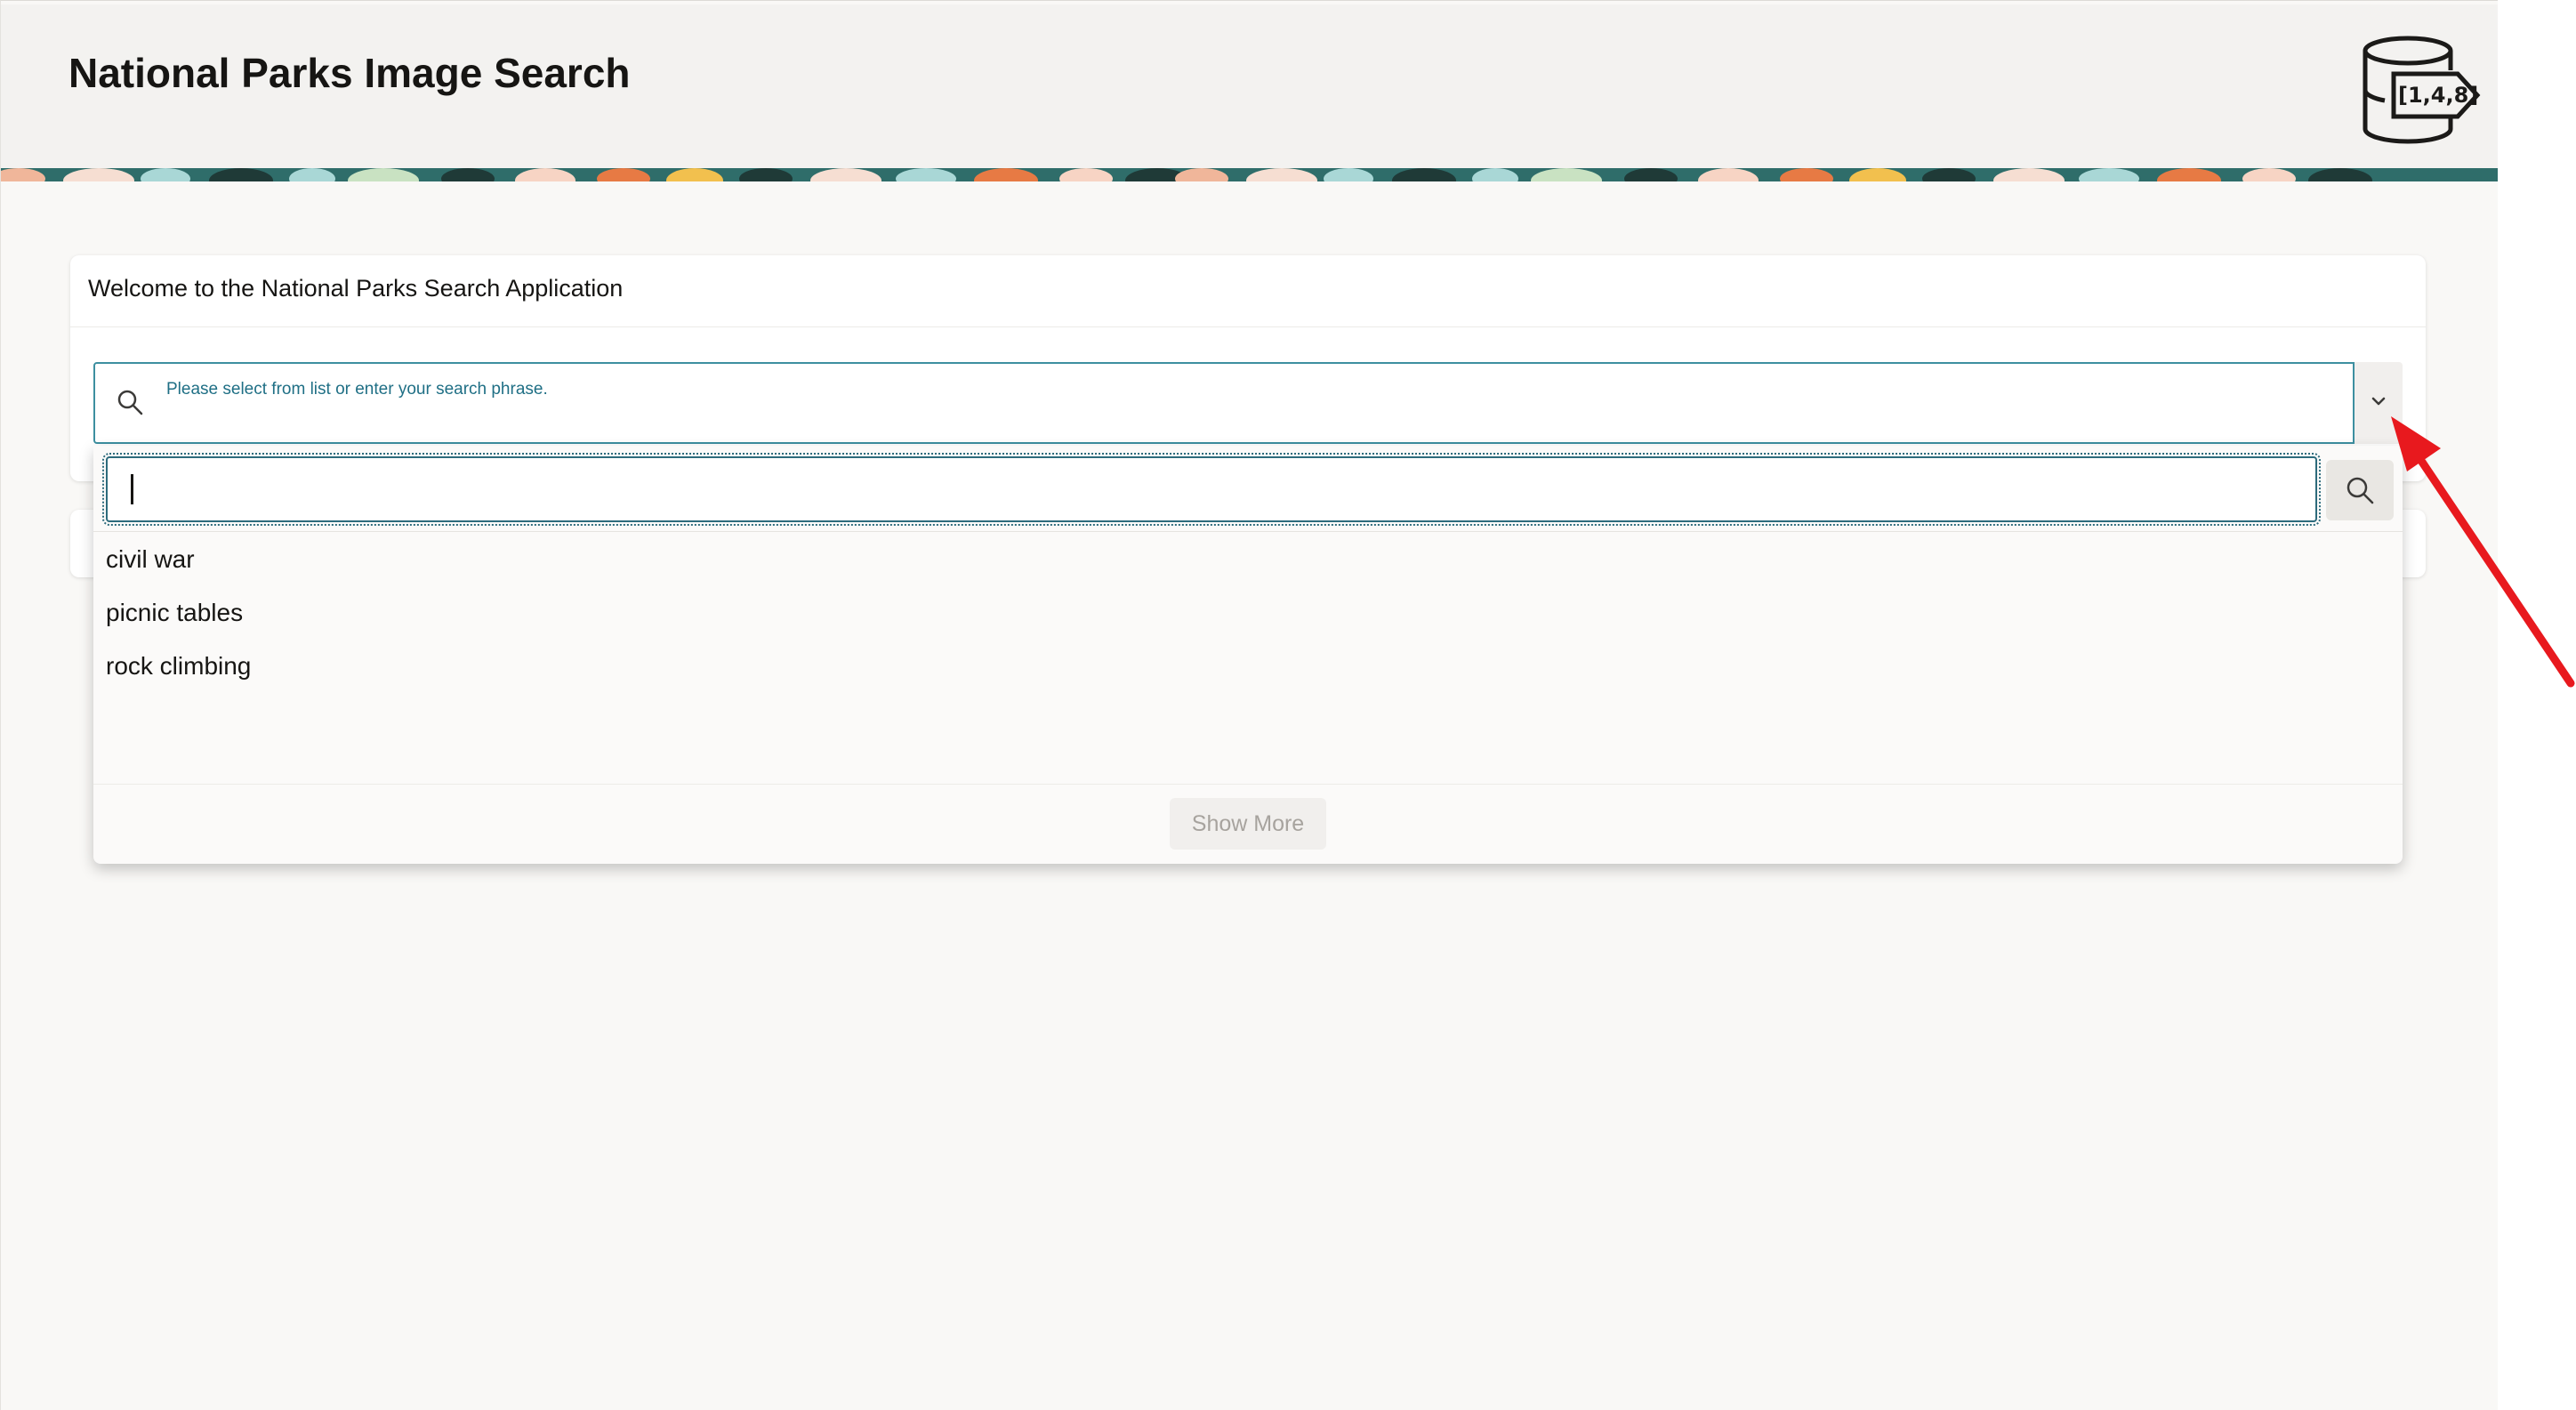 The height and width of the screenshot is (1410, 2576). I want to click on dropdown-filter-input, so click(1211, 490).